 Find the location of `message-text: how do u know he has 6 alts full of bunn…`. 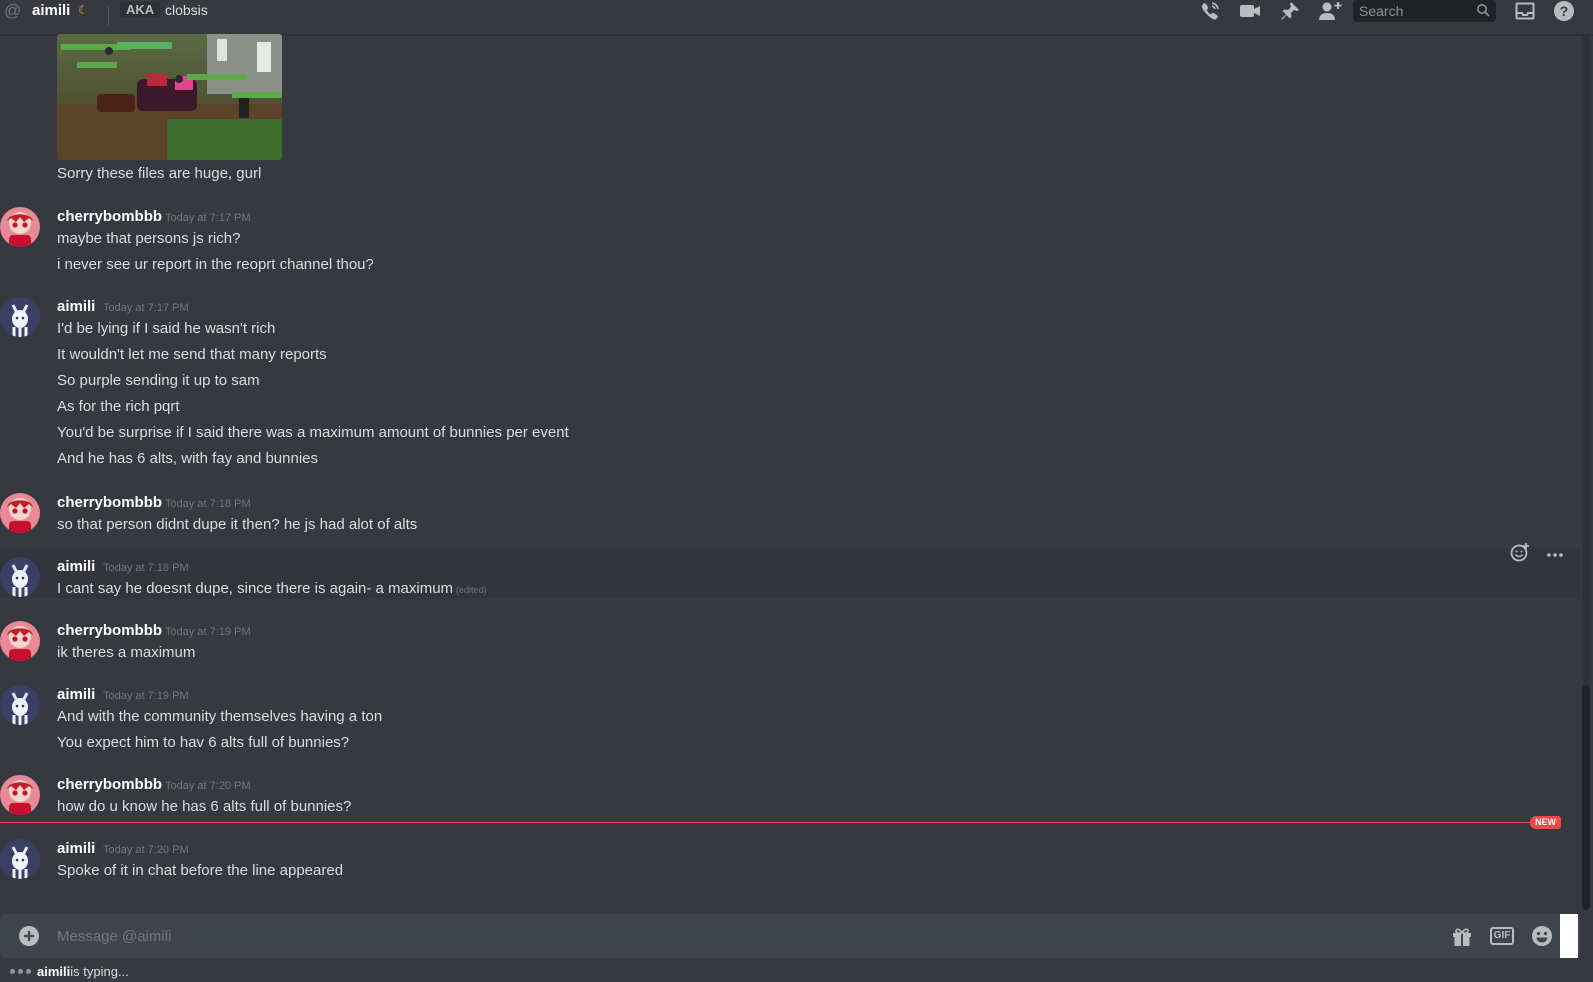

message-text: how do u know he has 6 alts full of bunn… is located at coordinates (204, 806).